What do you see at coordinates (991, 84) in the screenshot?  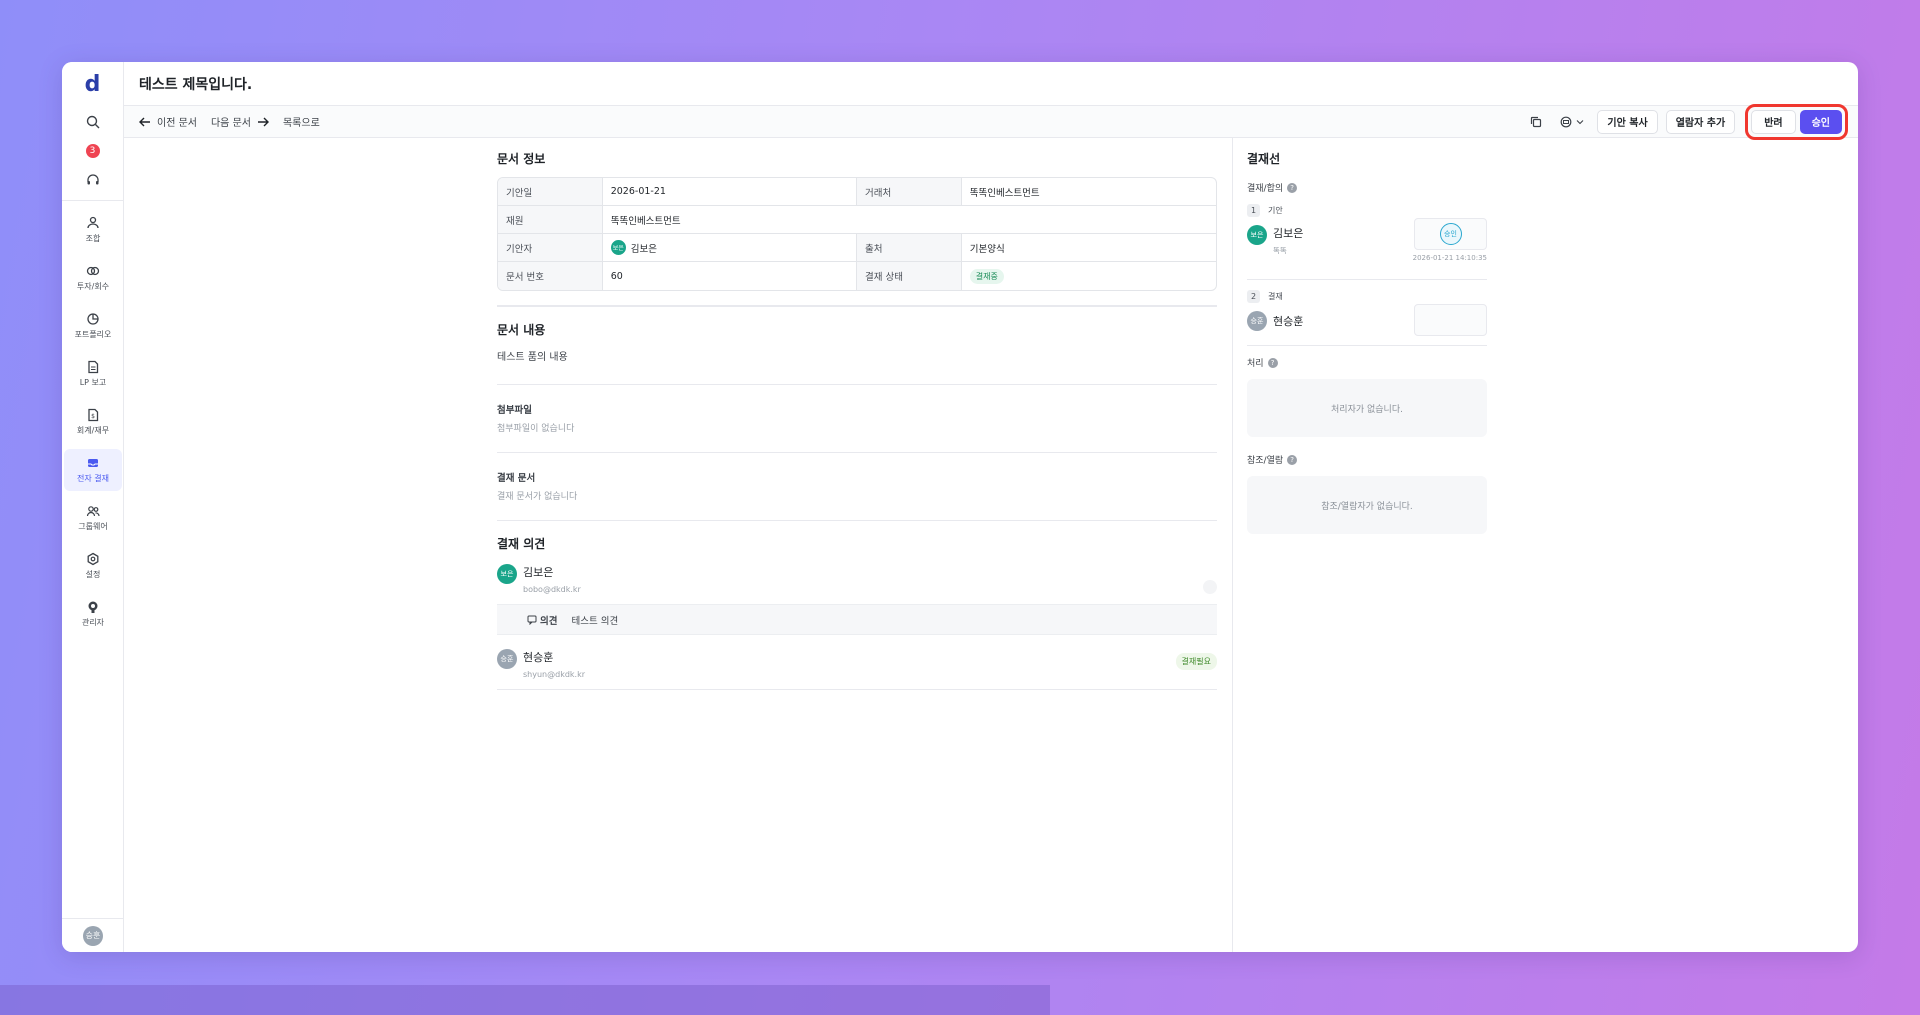 I see `page-header: 테스트 제목입니다.` at bounding box center [991, 84].